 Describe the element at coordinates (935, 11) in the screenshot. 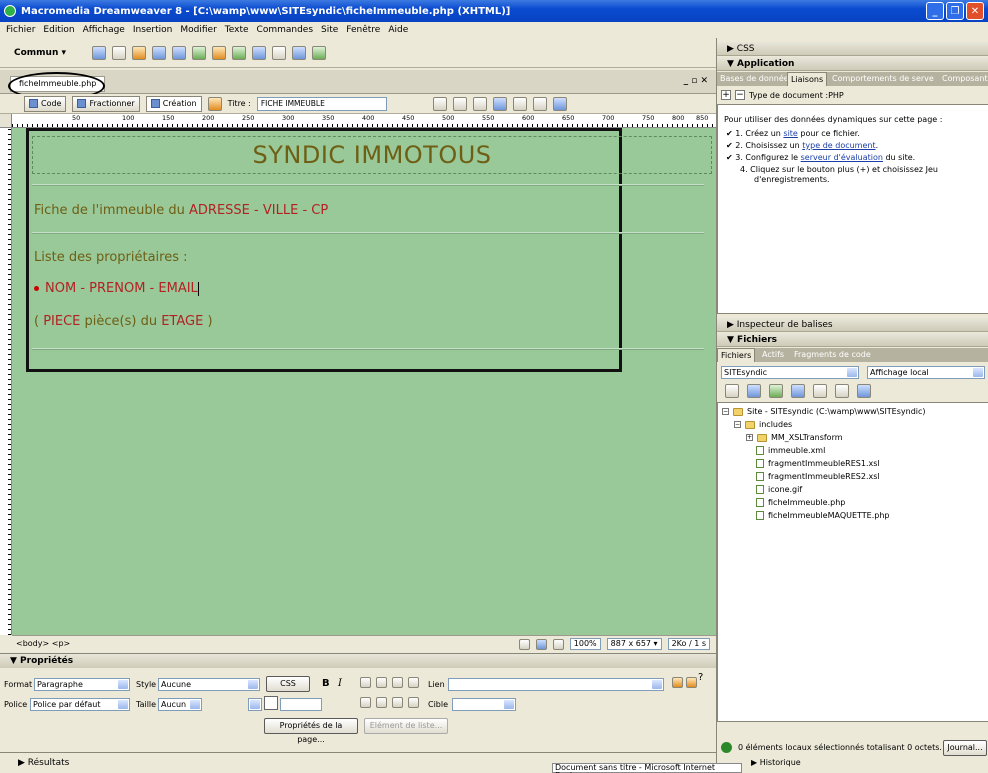

I see `minimize-button: _` at that location.